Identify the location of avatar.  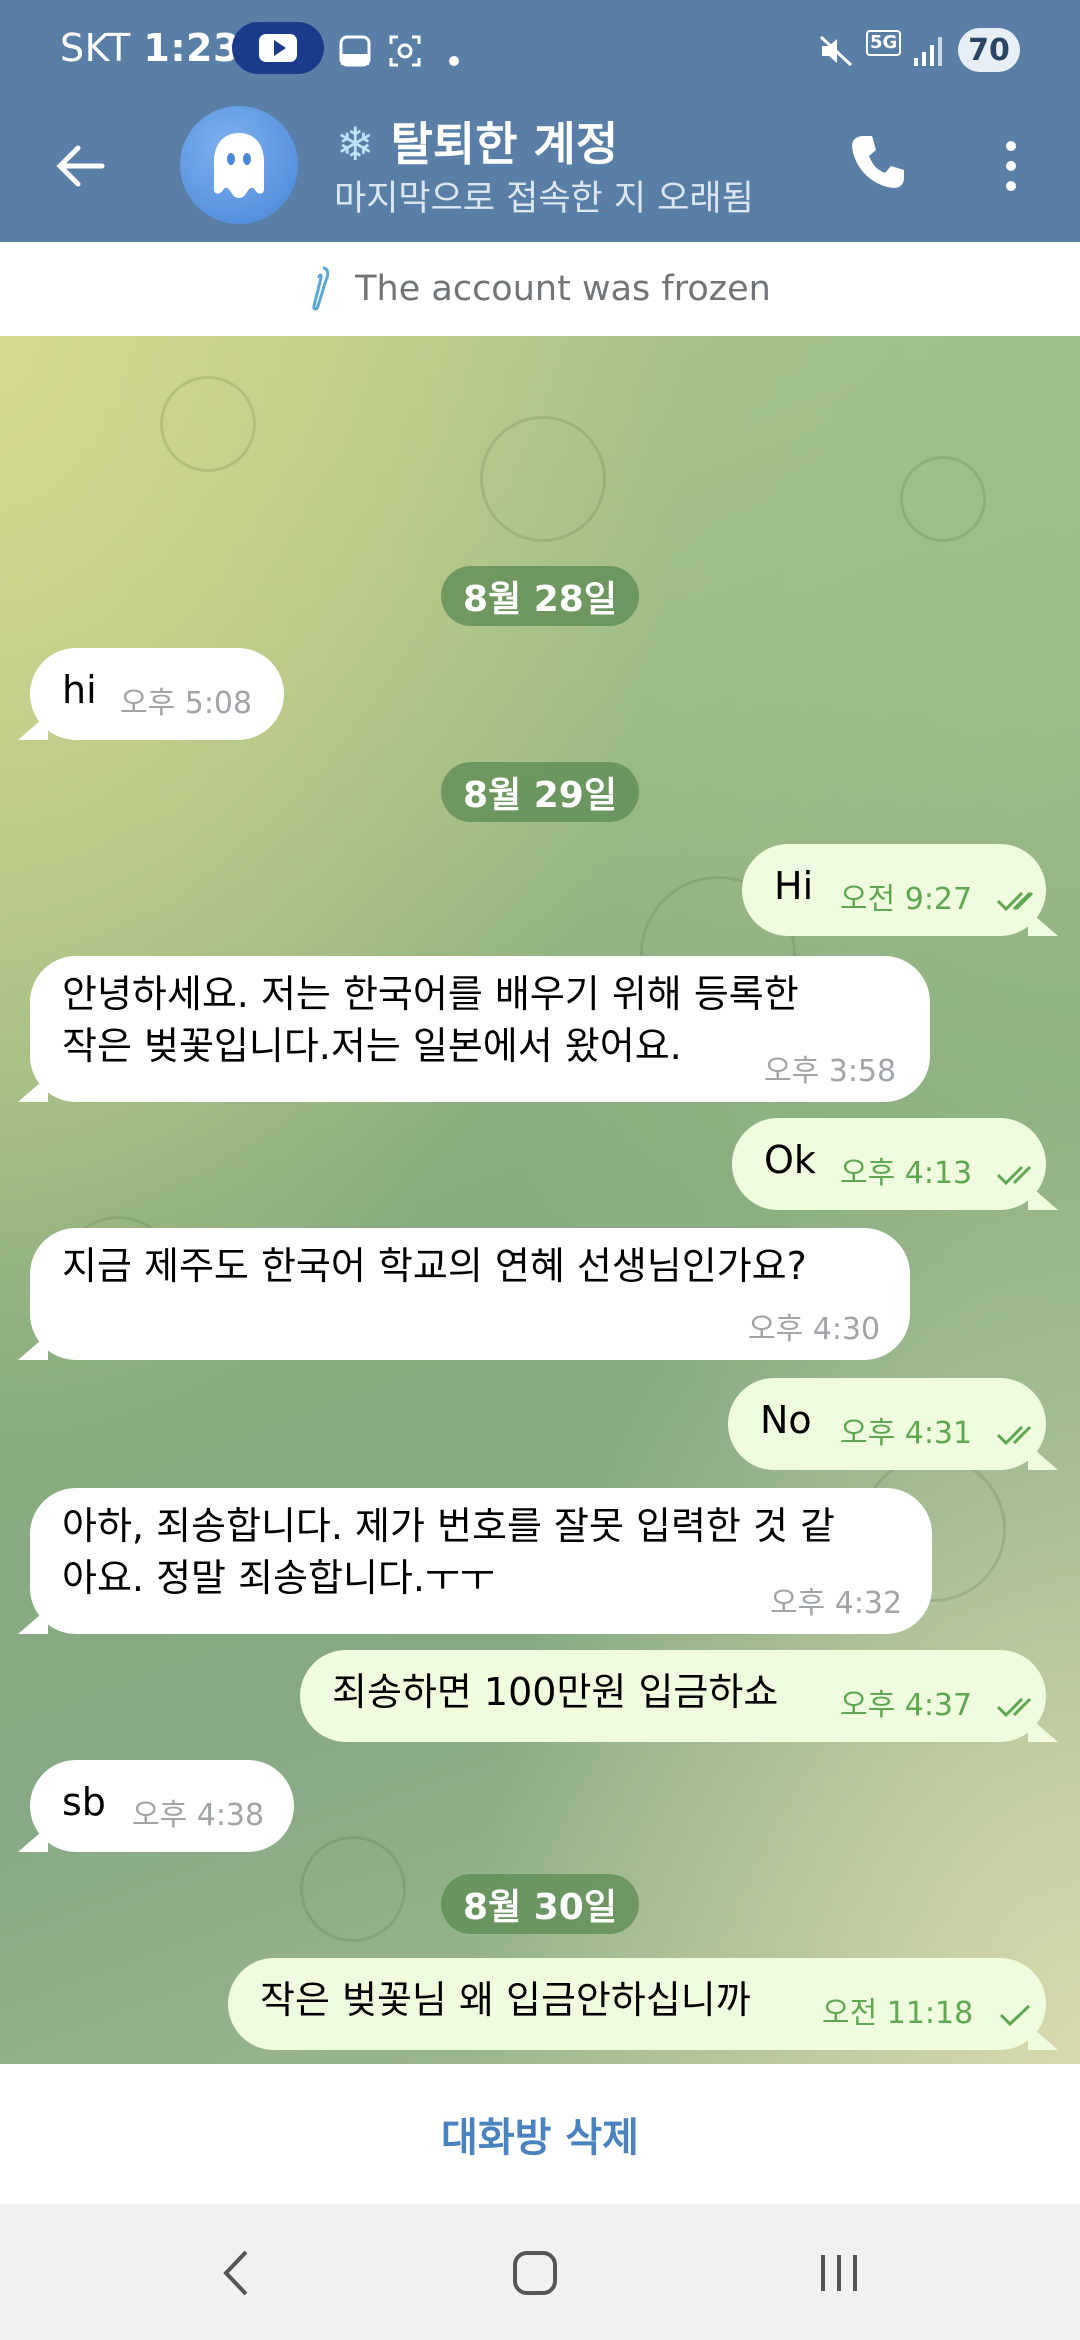
(239, 165).